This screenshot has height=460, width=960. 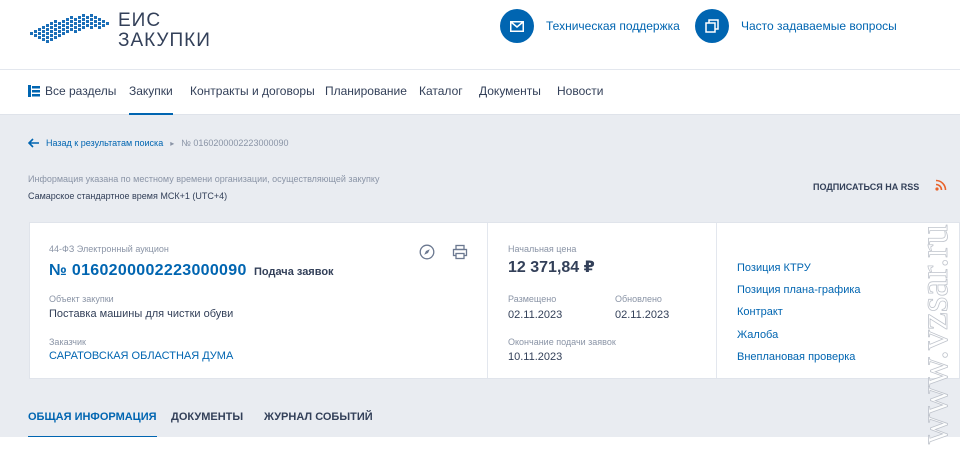 I want to click on watermark-text: www.vzsar.ru, so click(x=933, y=334).